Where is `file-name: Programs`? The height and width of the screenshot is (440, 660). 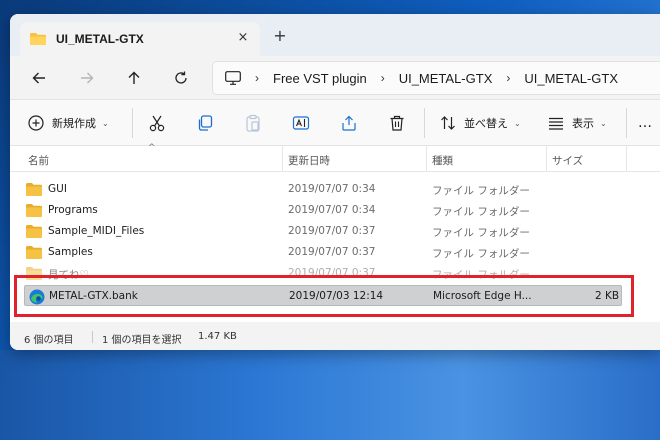
file-name: Programs is located at coordinates (73, 210).